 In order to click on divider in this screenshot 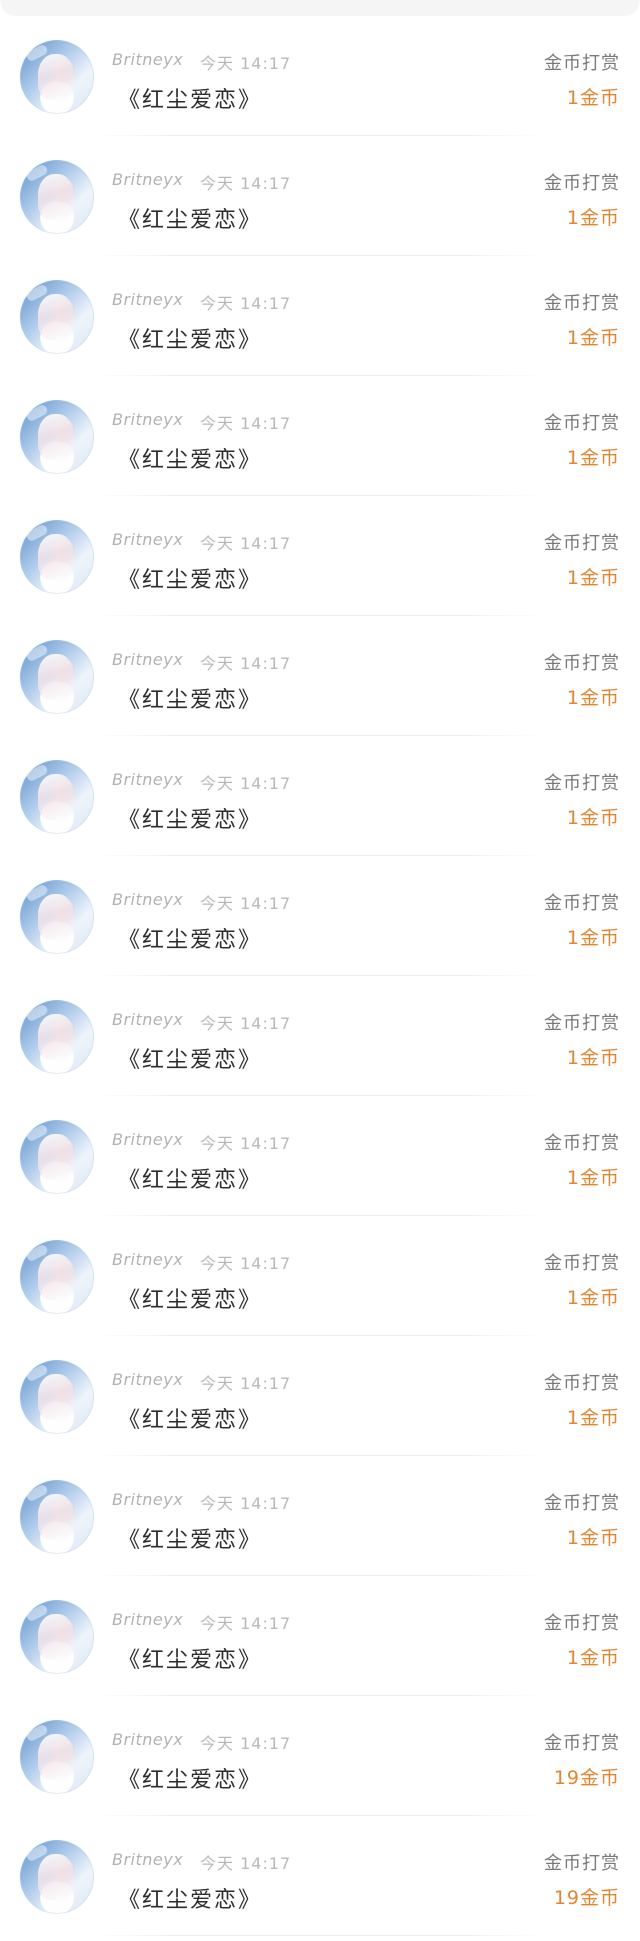, I will do `click(320, 1935)`.